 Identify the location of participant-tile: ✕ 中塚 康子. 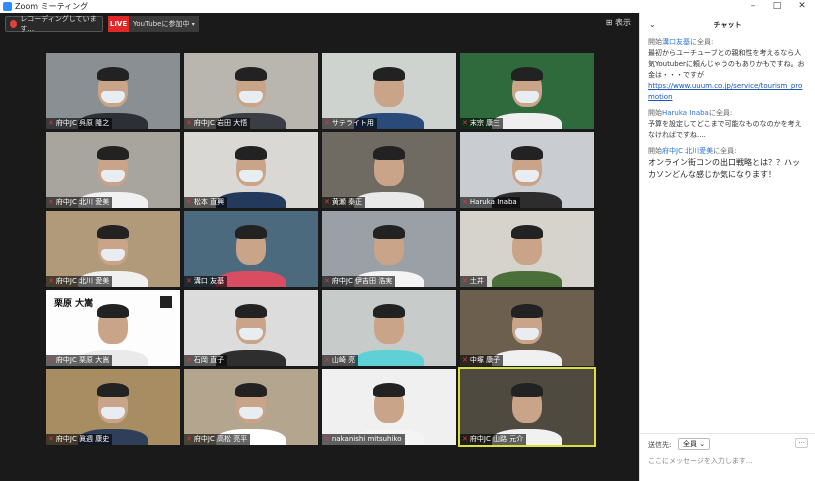
(527, 328).